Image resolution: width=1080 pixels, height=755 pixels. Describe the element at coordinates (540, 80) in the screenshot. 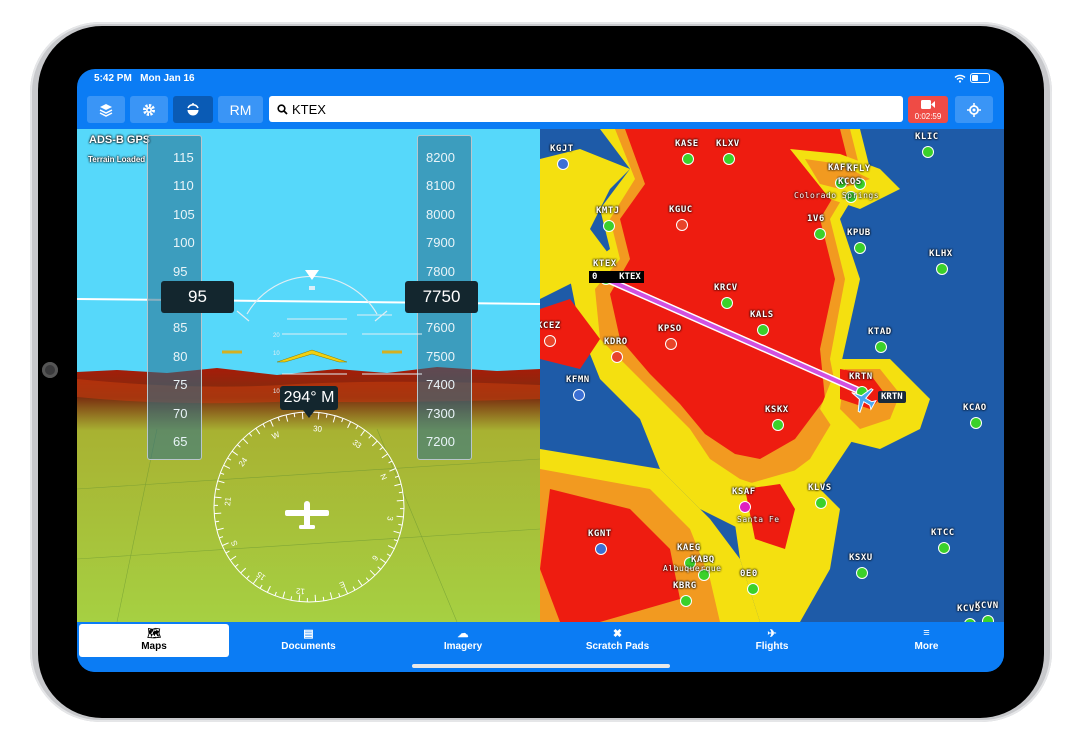

I see `status-bar: 5:42 PM Mon Jan 16` at that location.